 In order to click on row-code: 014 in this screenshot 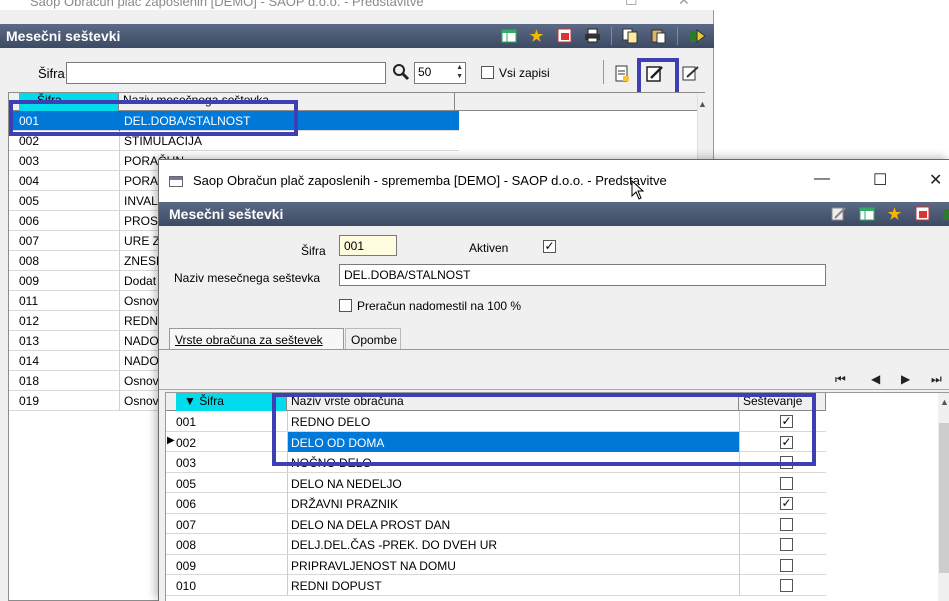, I will do `click(29, 361)`.